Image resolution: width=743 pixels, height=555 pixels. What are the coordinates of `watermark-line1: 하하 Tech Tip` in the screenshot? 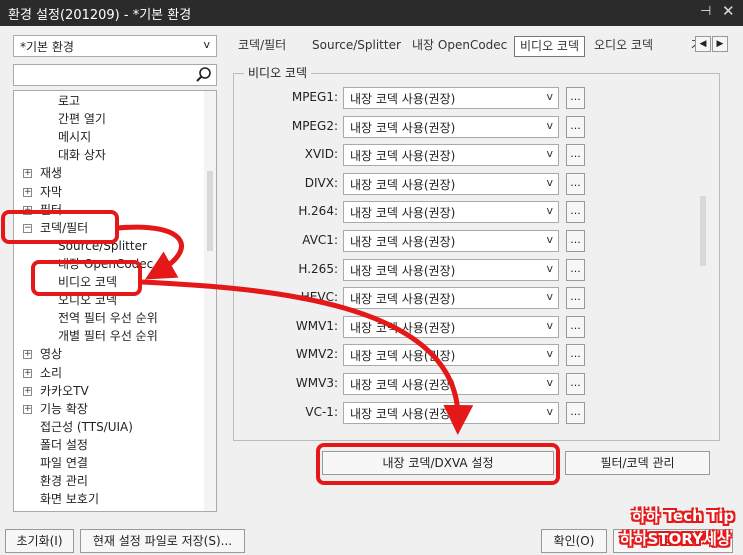 It's located at (683, 516).